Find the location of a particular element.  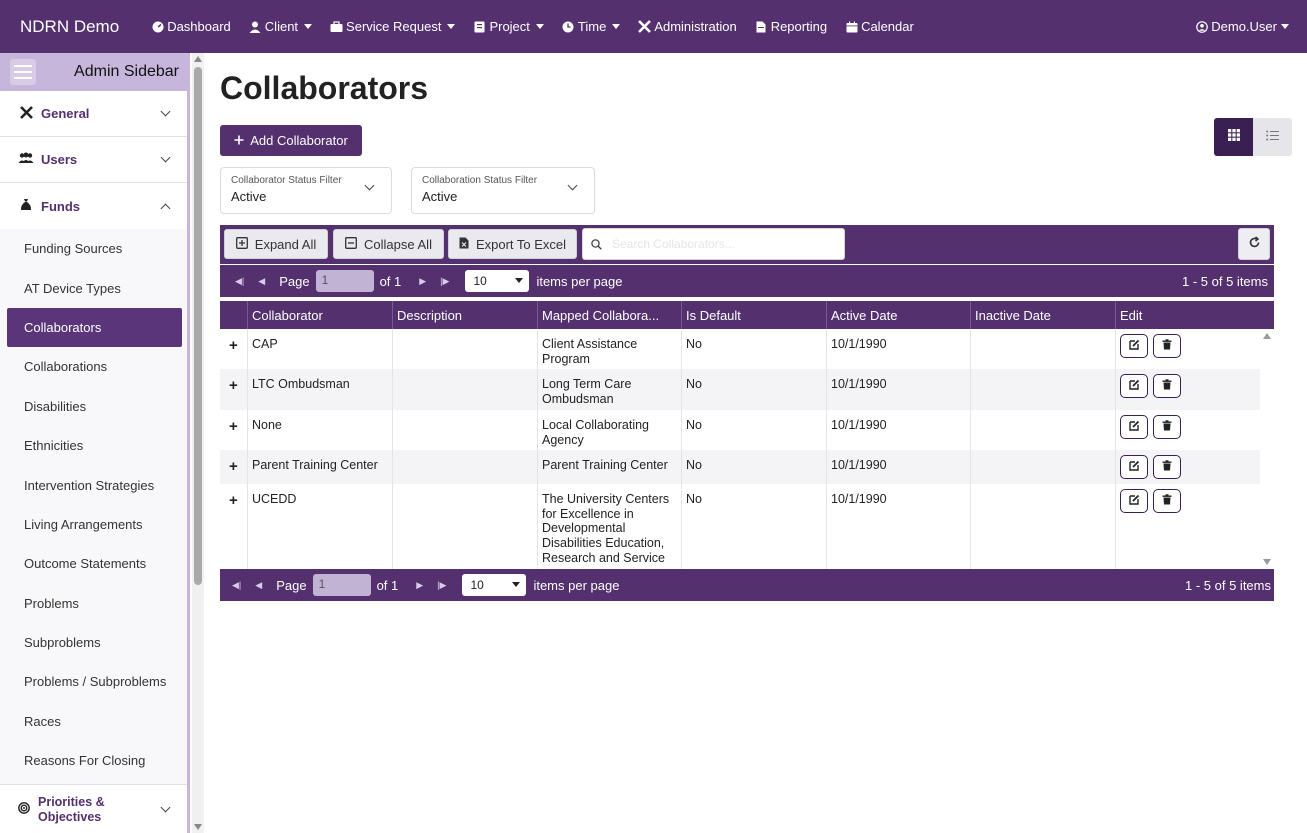

sidebar-item-disabilities: Disabilities is located at coordinates (93, 406).